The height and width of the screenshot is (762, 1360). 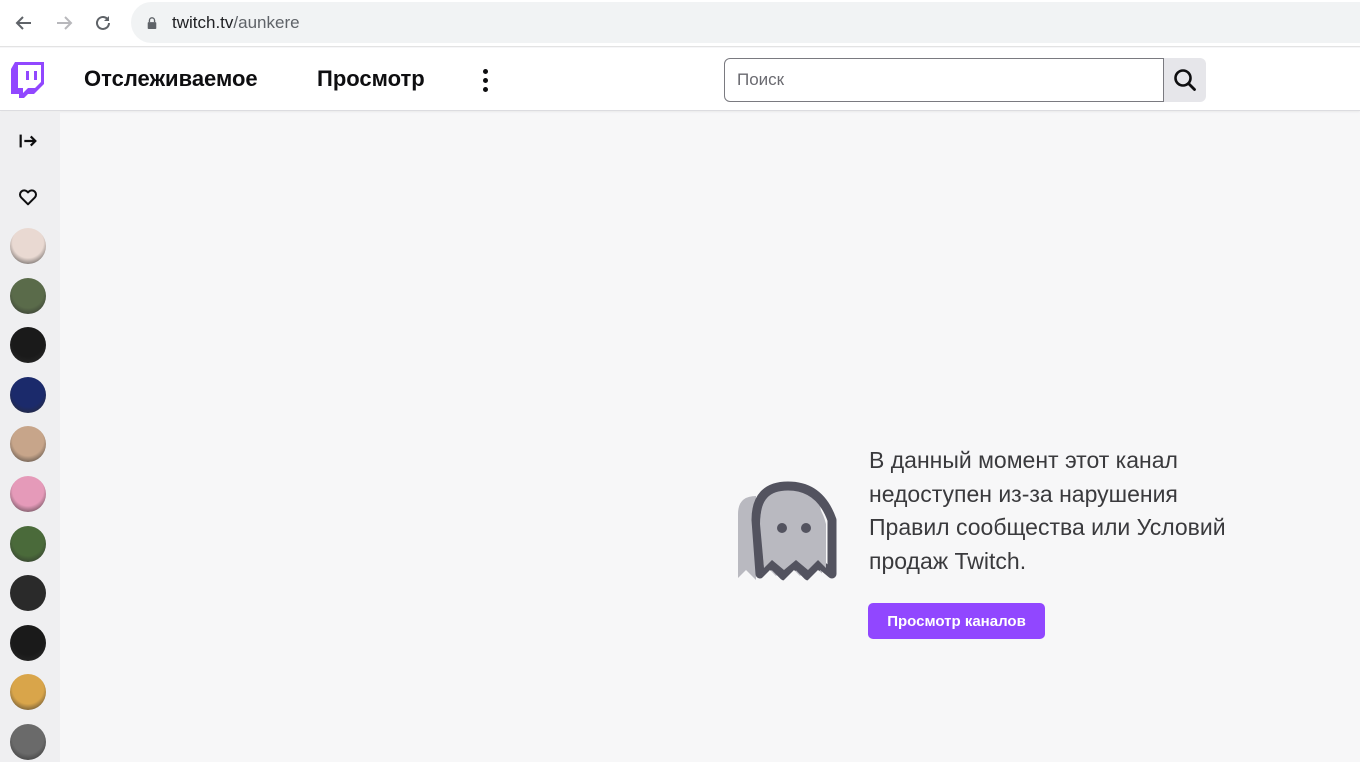 What do you see at coordinates (28, 345) in the screenshot?
I see `followed-channel-3-avatar` at bounding box center [28, 345].